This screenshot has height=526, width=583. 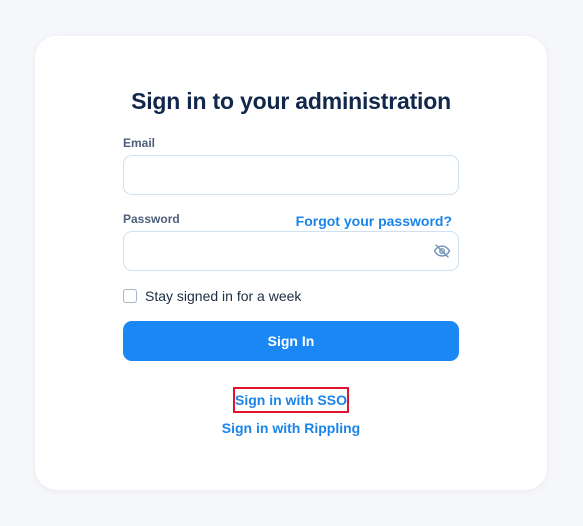 What do you see at coordinates (151, 219) in the screenshot?
I see `password-label: Password` at bounding box center [151, 219].